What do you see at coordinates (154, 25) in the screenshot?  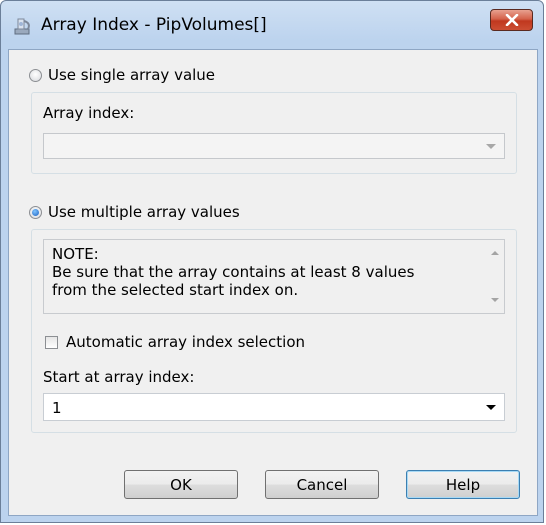 I see `window-title: Array Index - PipVolumes[]` at bounding box center [154, 25].